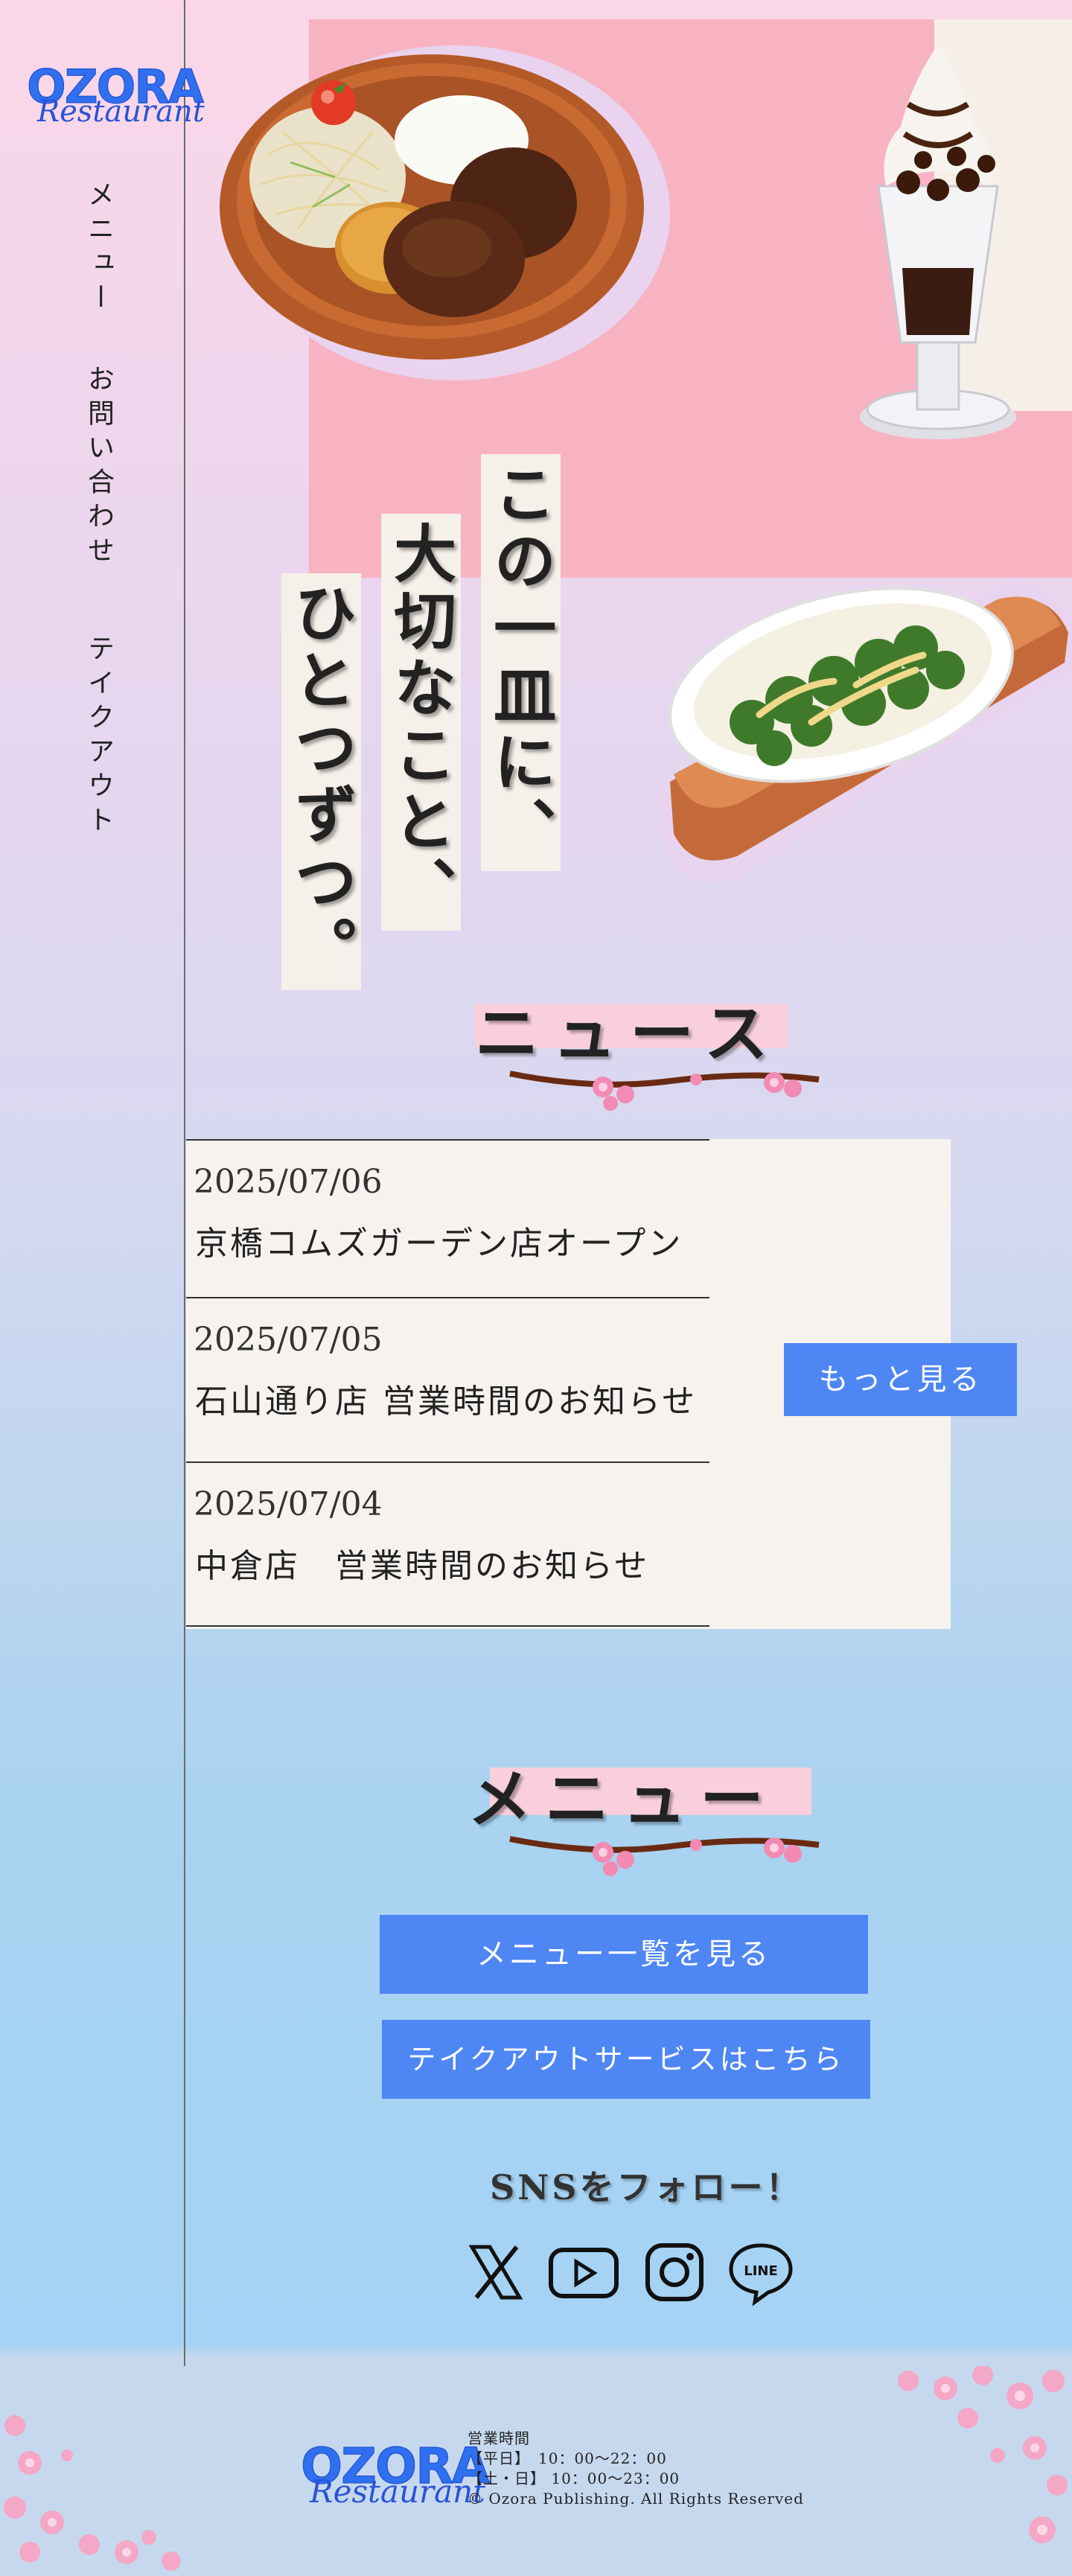 This screenshot has height=2576, width=1072. What do you see at coordinates (446, 1398) in the screenshot?
I see `news-title: 石山通り店 営業時間のお知らせ` at bounding box center [446, 1398].